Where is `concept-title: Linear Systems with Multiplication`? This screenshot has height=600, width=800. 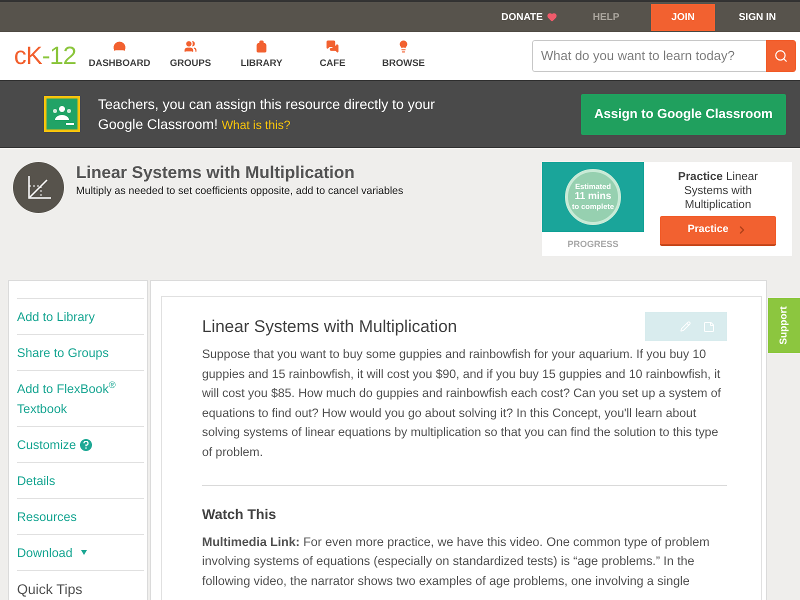
concept-title: Linear Systems with Multiplication is located at coordinates (216, 173).